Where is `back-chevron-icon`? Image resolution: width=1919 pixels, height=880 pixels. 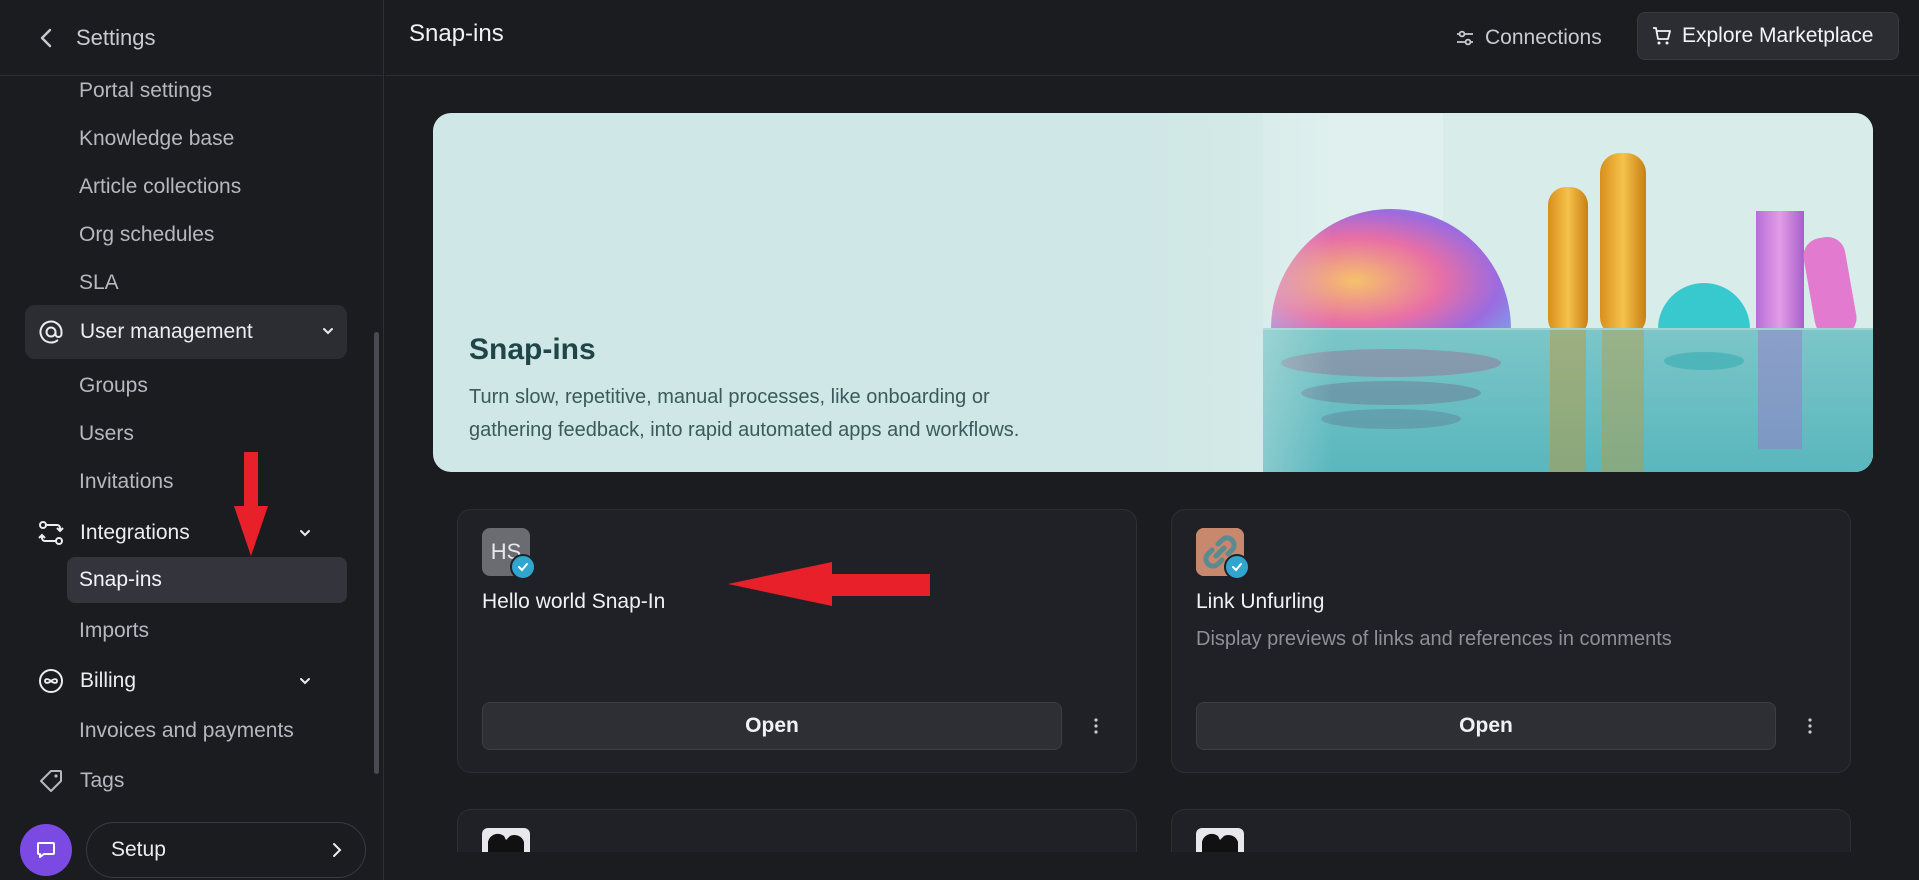 back-chevron-icon is located at coordinates (46, 38).